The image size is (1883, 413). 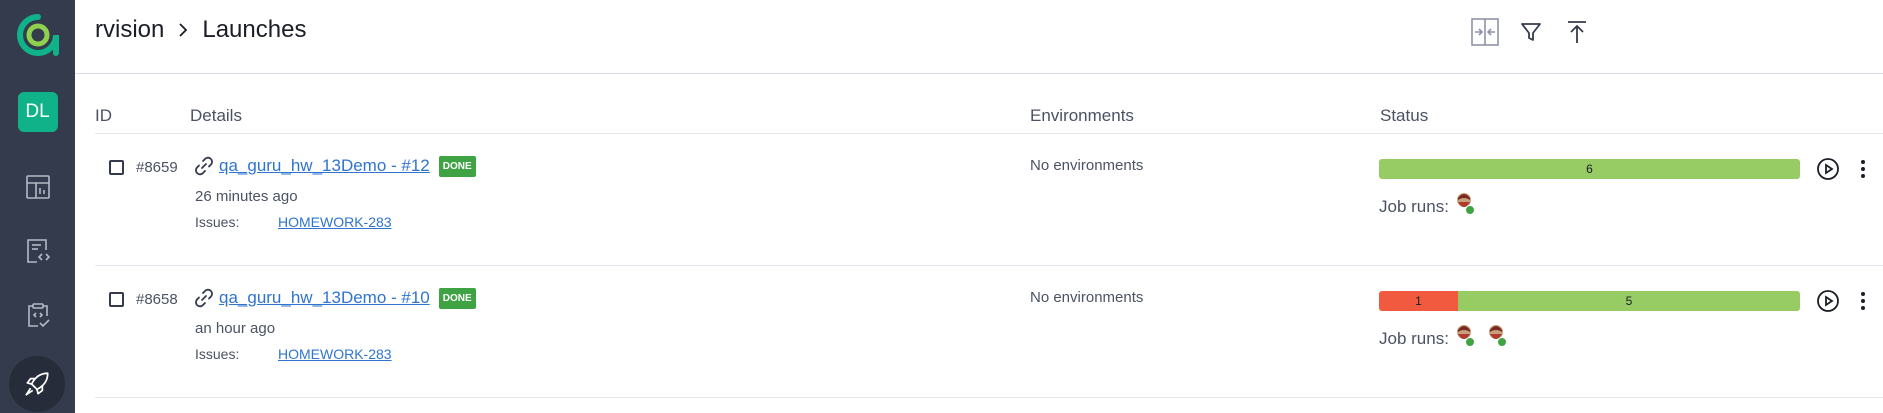 I want to click on status-bar: 15, so click(x=1589, y=301).